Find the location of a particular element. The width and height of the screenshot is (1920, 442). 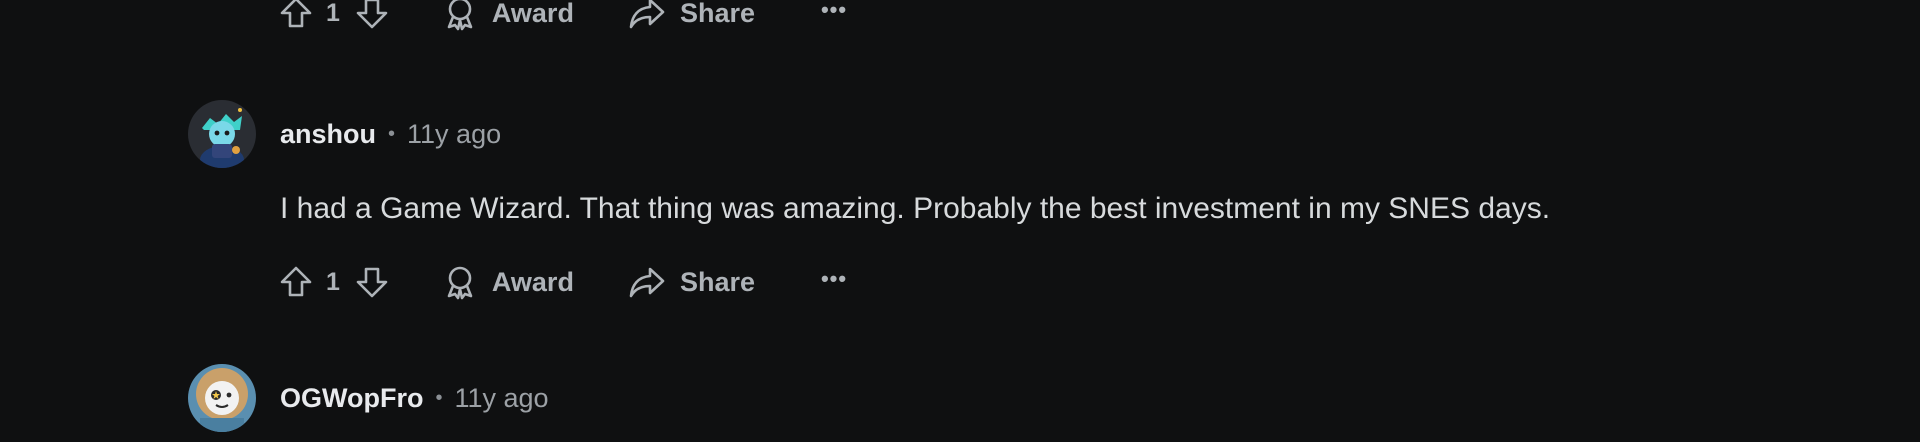

username: anshou is located at coordinates (328, 134).